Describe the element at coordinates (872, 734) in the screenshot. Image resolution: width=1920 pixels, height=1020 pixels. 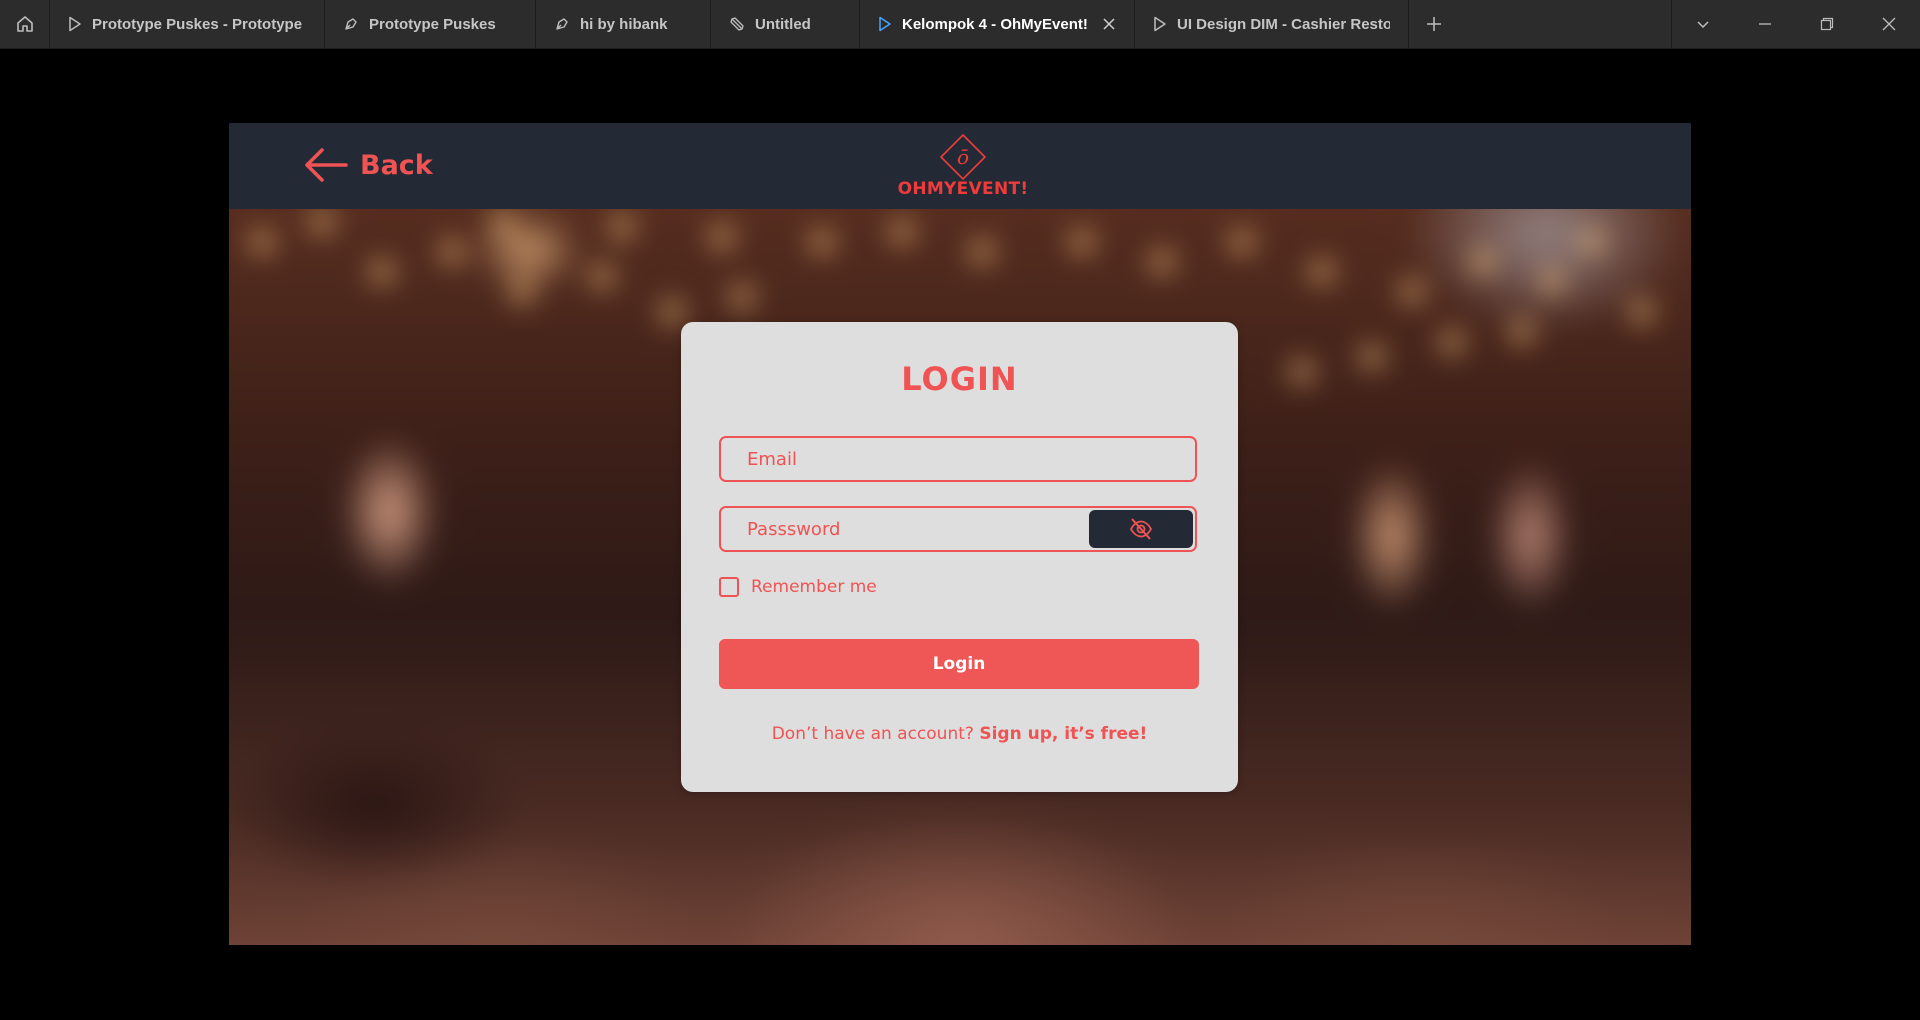
I see `signup-prompt-text: Don’t have an account?` at that location.